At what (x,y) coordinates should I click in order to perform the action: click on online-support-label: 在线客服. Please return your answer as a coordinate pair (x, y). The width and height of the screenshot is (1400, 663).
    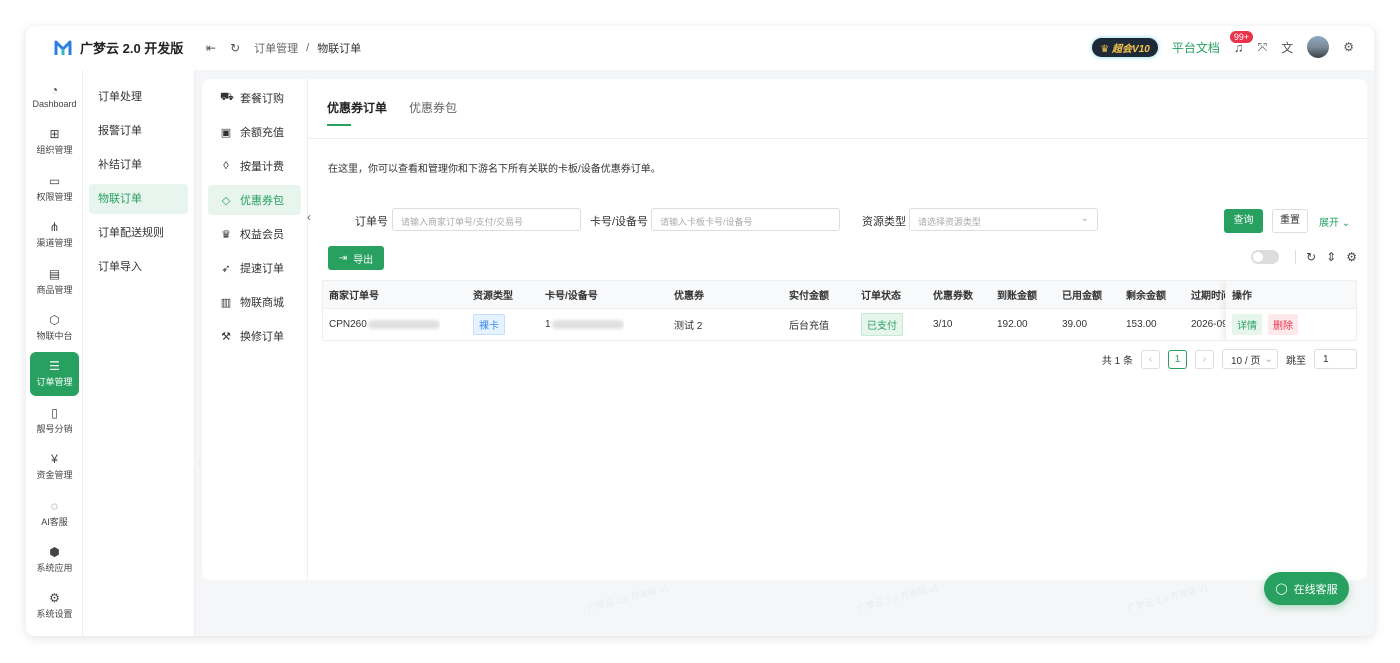
    Looking at the image, I should click on (1315, 589).